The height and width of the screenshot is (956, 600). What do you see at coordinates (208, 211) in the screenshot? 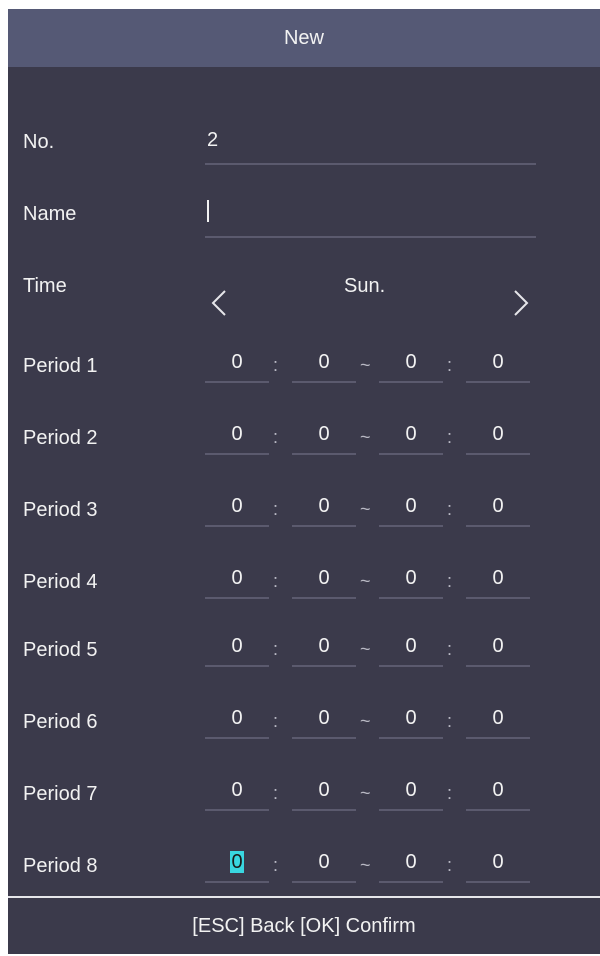
I see `text-cursor` at bounding box center [208, 211].